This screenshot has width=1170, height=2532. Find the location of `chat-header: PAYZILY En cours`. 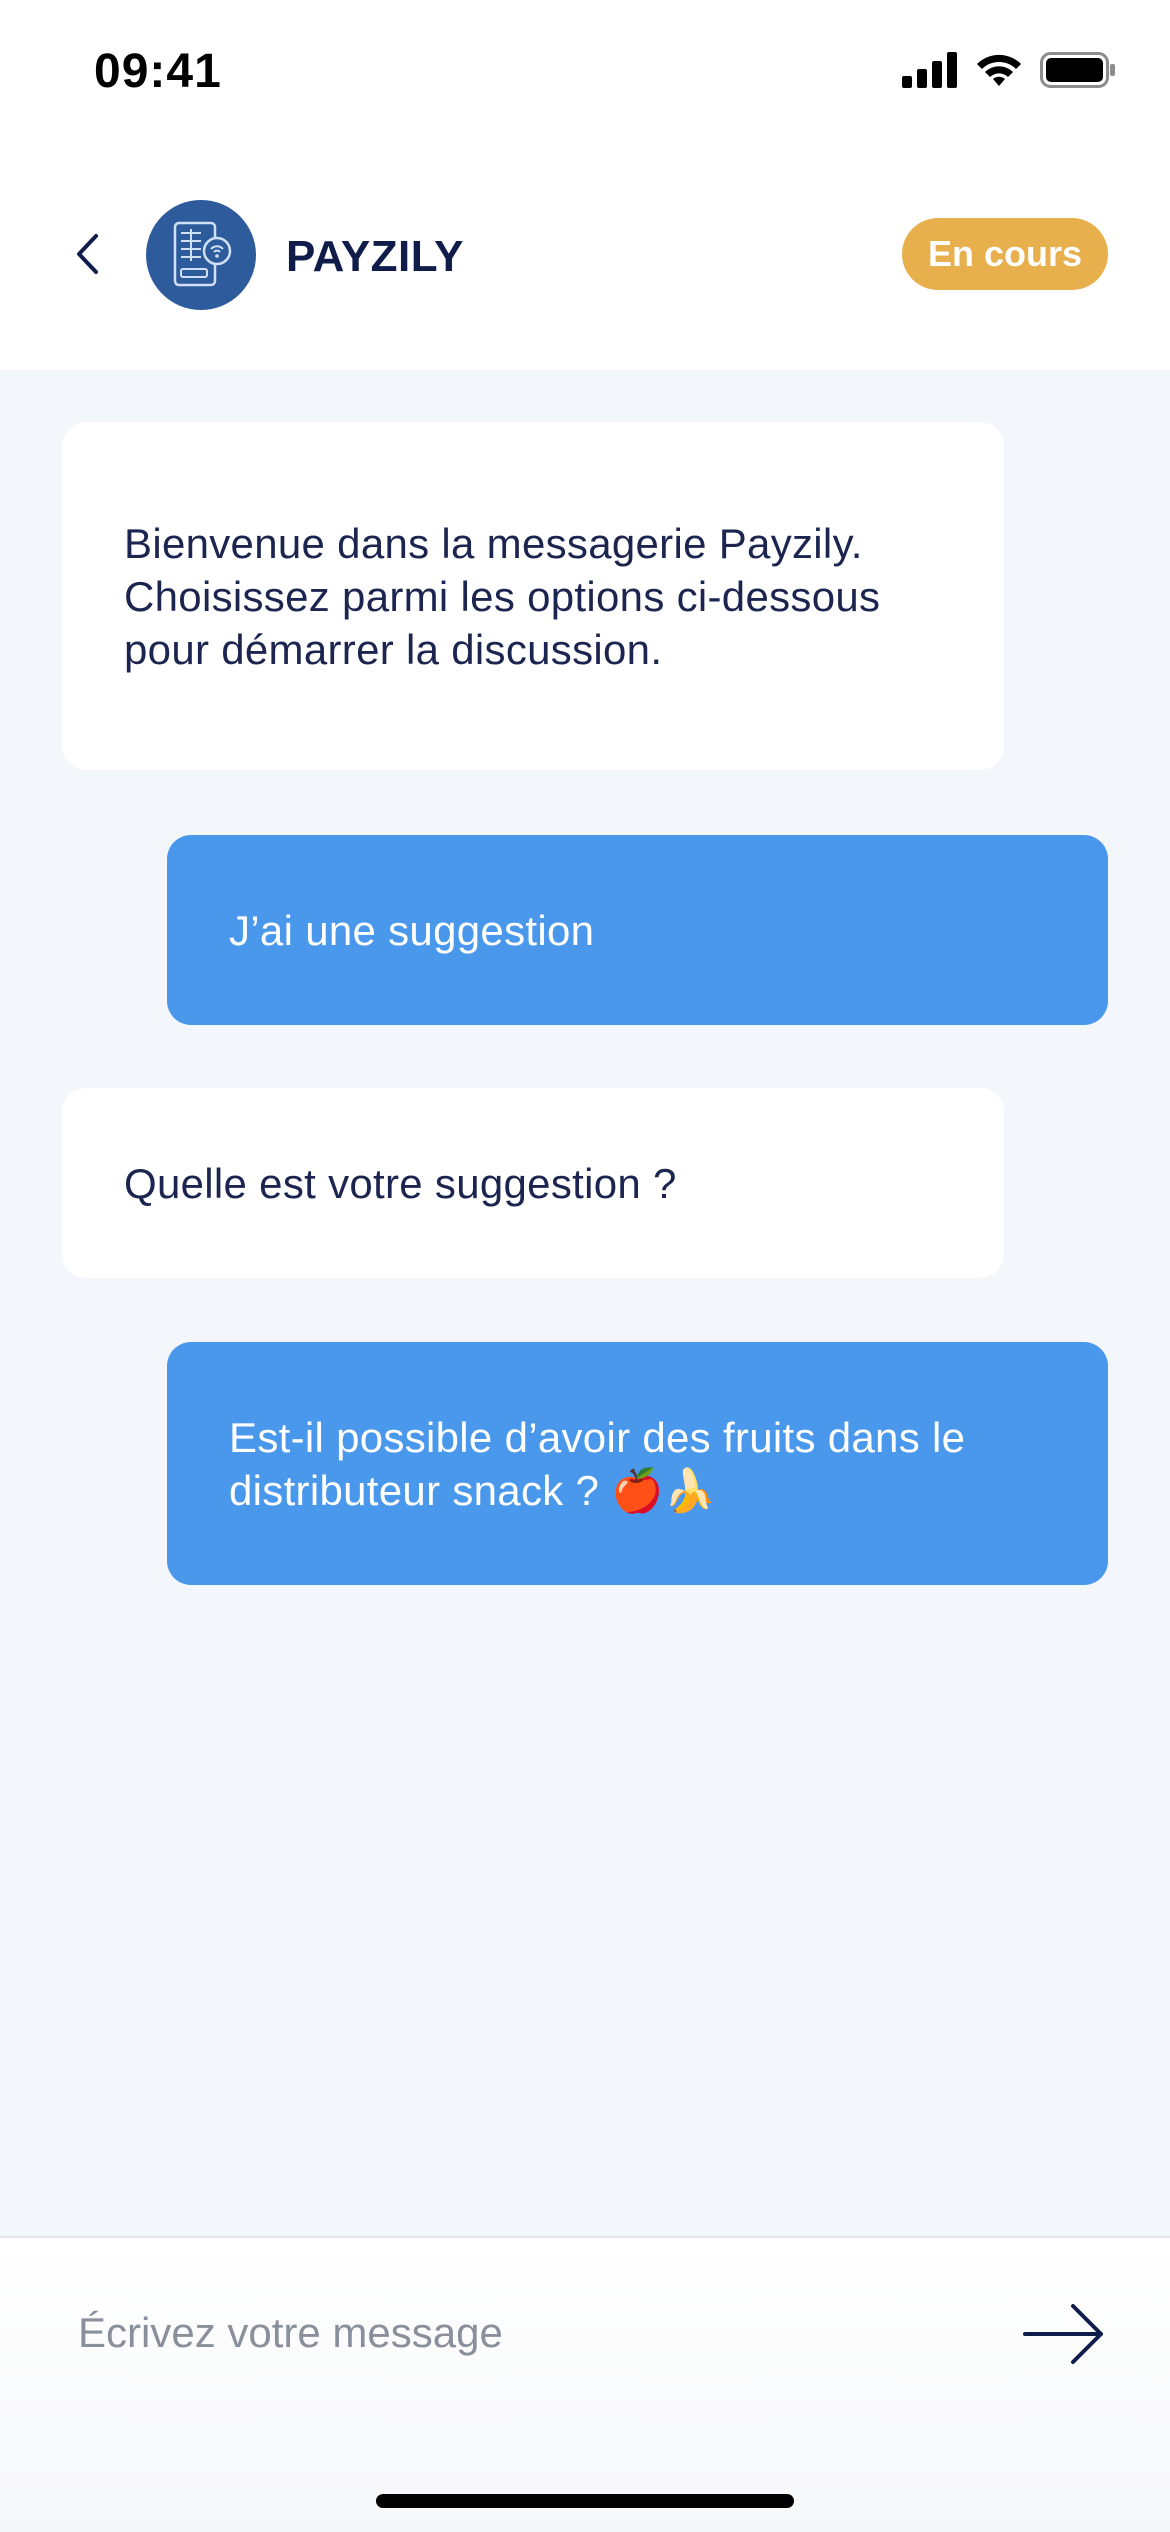

chat-header: PAYZILY En cours is located at coordinates (585, 260).